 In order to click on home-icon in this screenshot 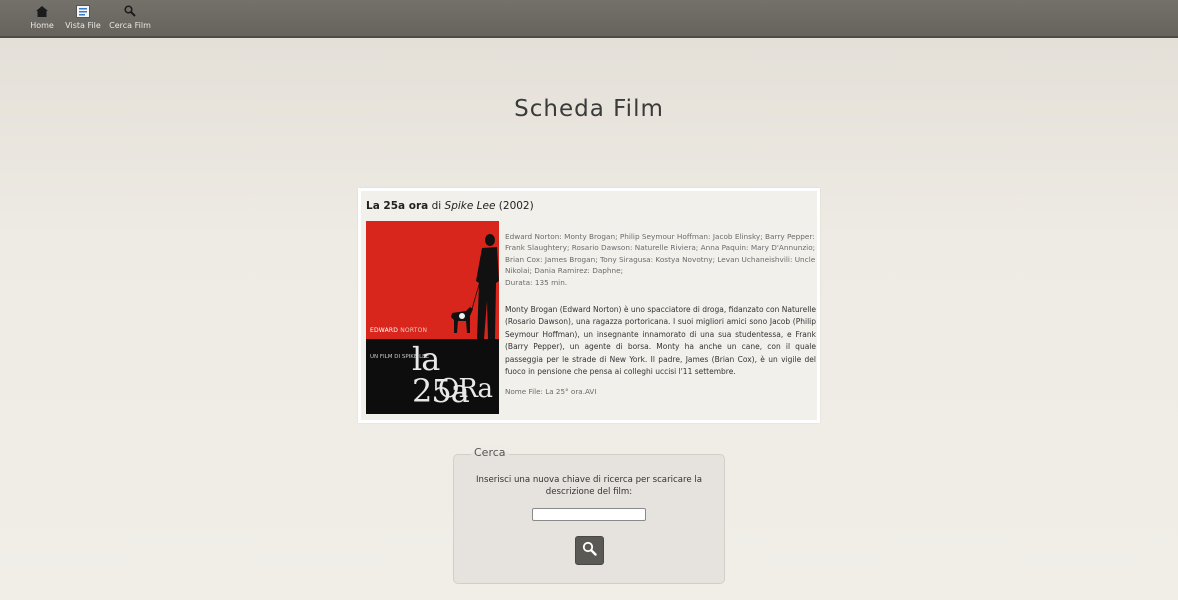, I will do `click(42, 11)`.